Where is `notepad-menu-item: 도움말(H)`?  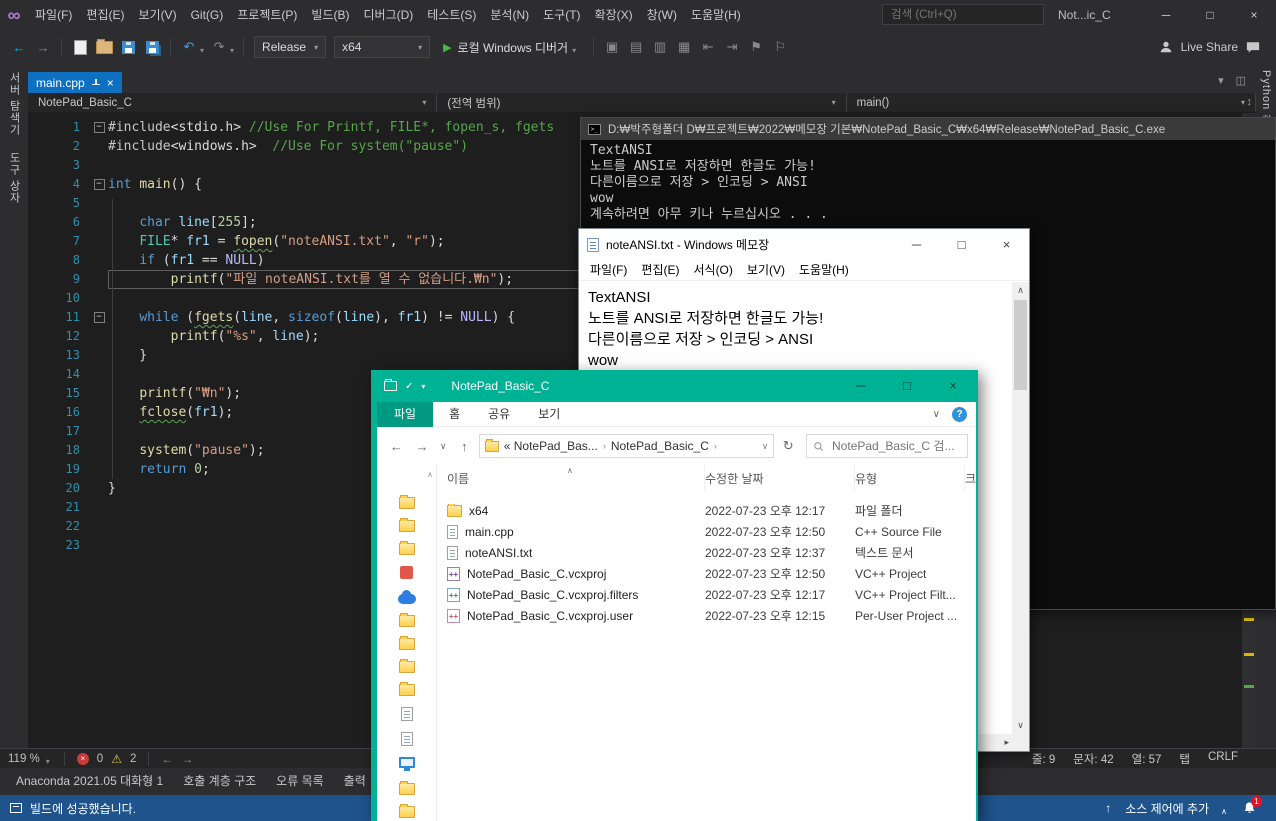 notepad-menu-item: 도움말(H) is located at coordinates (824, 270).